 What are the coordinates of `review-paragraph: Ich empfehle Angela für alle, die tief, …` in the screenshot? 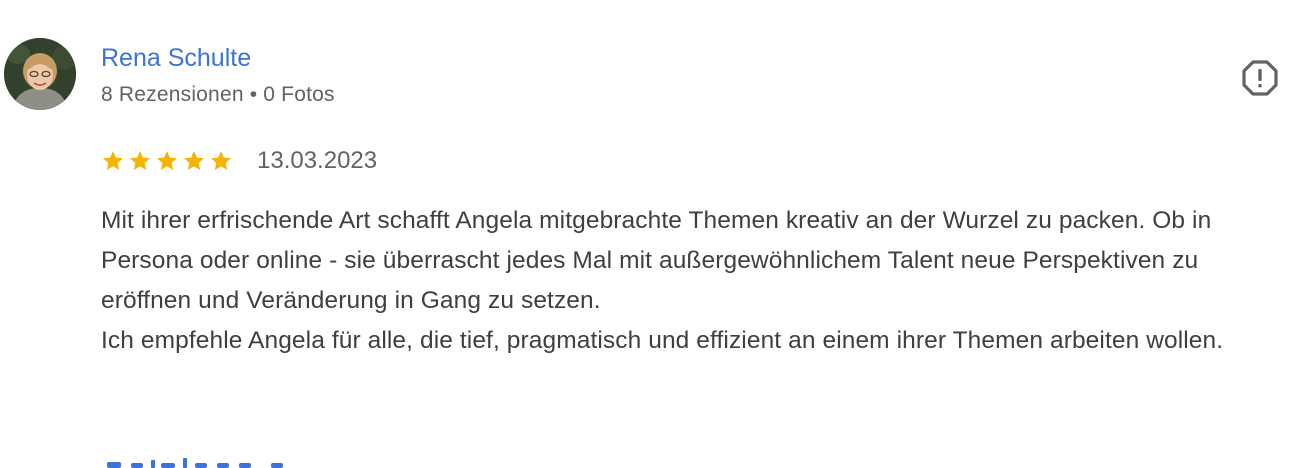 It's located at (662, 340).